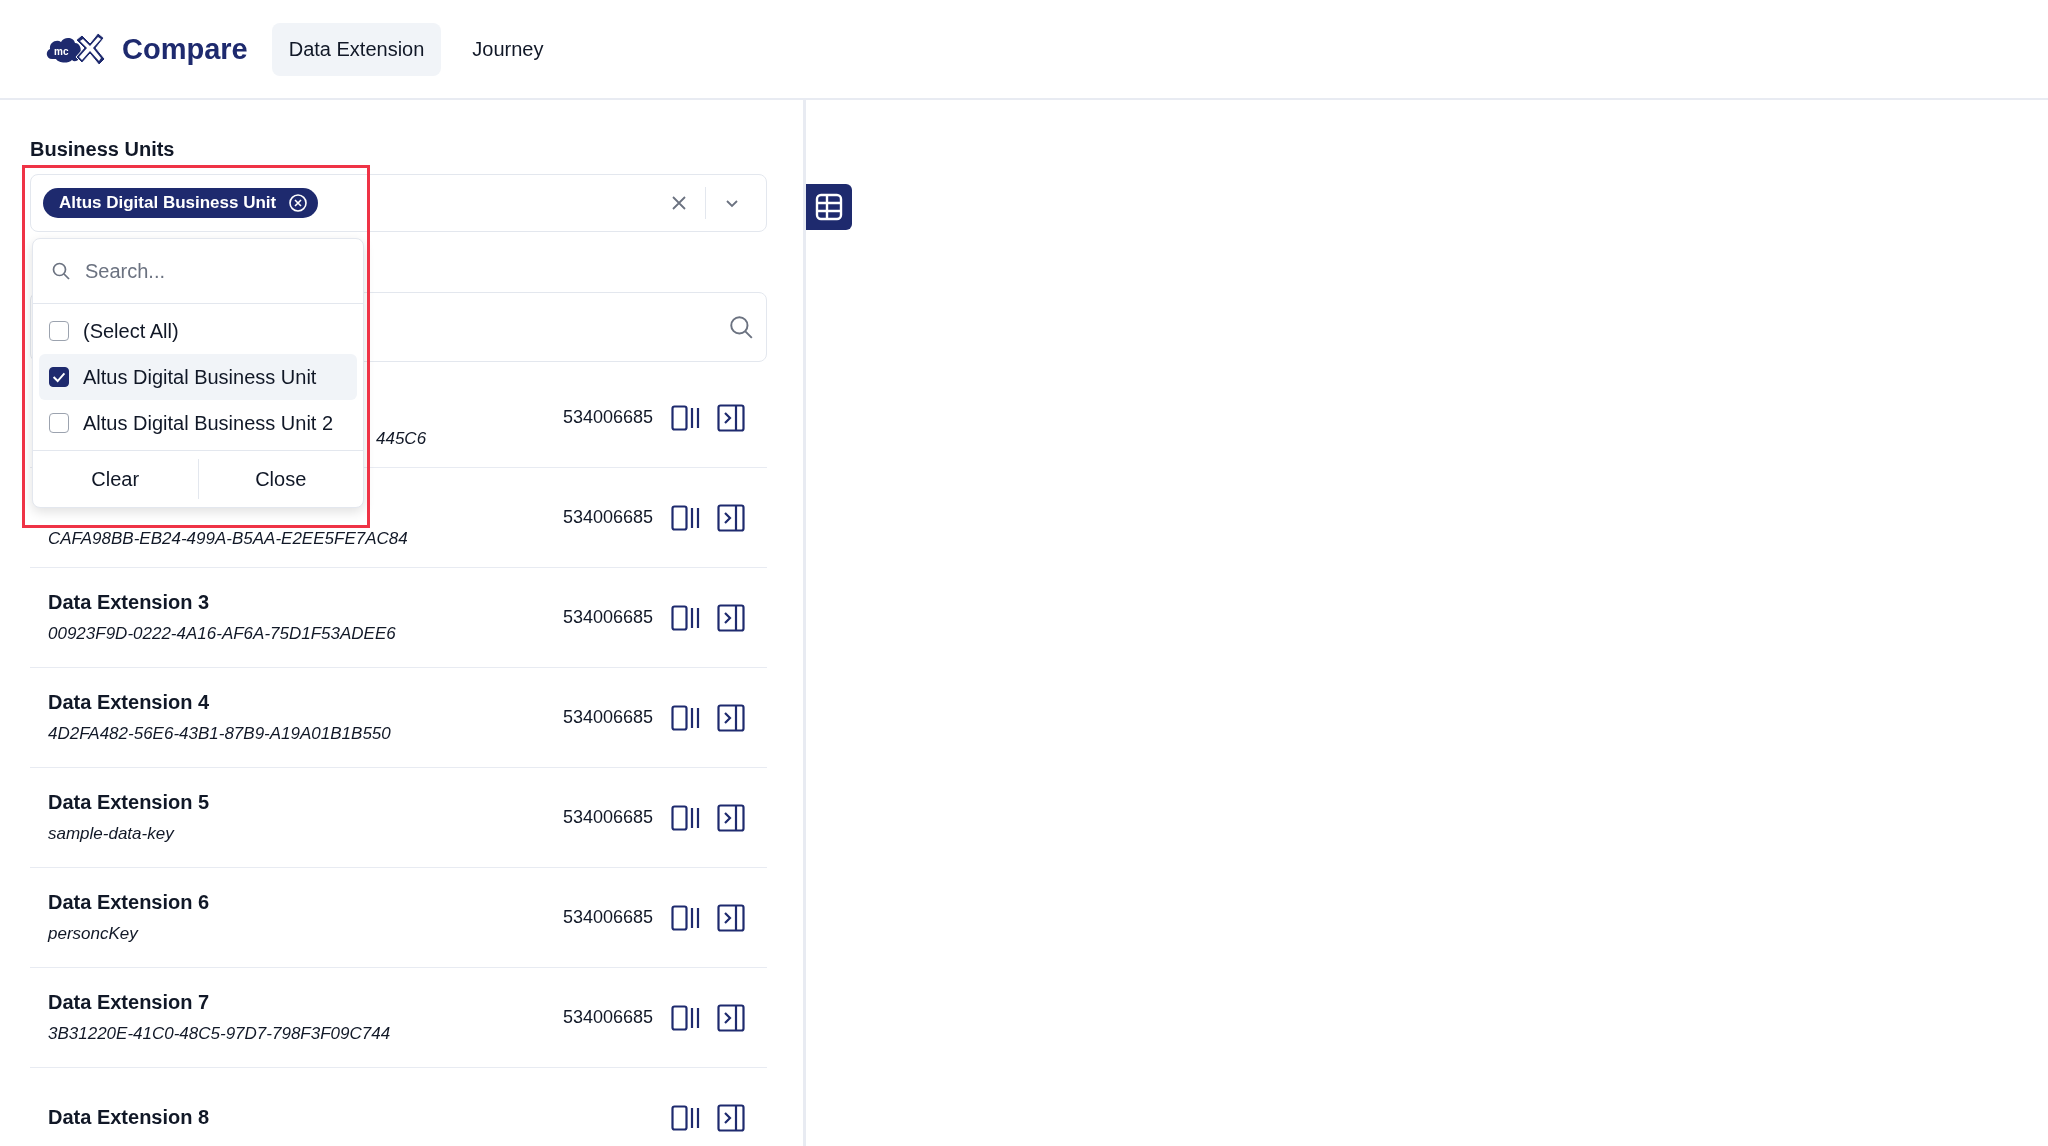 The width and height of the screenshot is (2048, 1146). I want to click on data-extension-key: personcKey, so click(93, 934).